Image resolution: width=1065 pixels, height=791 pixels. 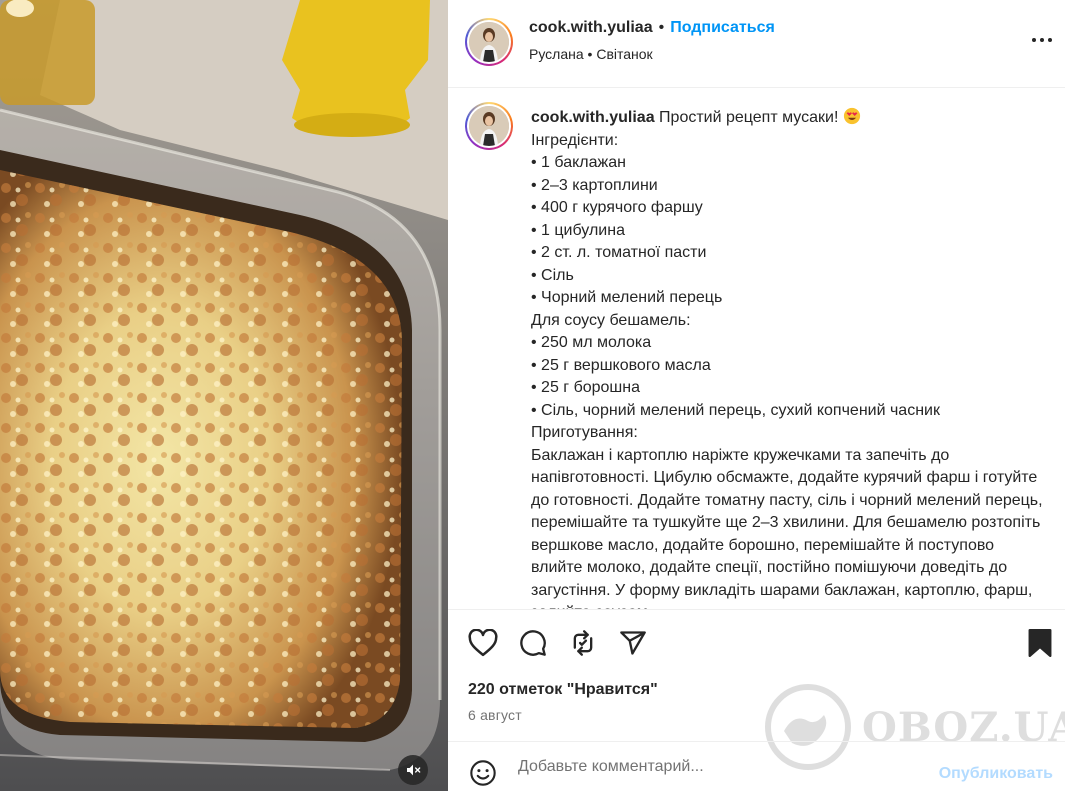 I want to click on more-options-button, so click(x=1042, y=40).